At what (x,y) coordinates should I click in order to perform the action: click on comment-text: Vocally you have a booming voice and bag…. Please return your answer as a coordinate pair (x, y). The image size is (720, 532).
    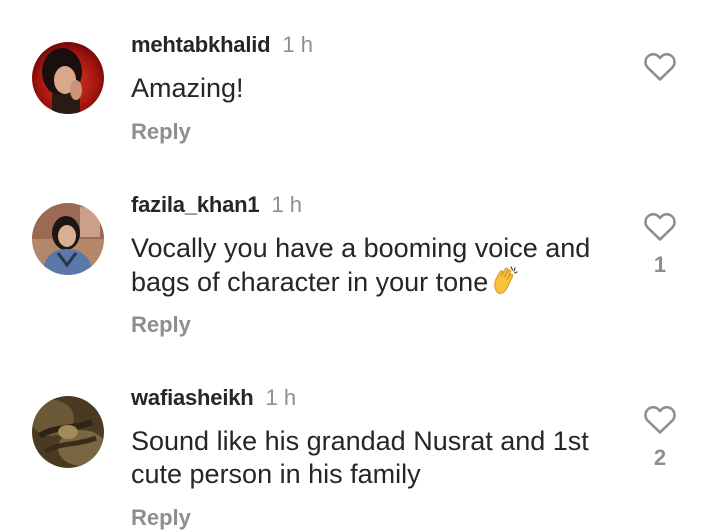
    Looking at the image, I should click on (381, 265).